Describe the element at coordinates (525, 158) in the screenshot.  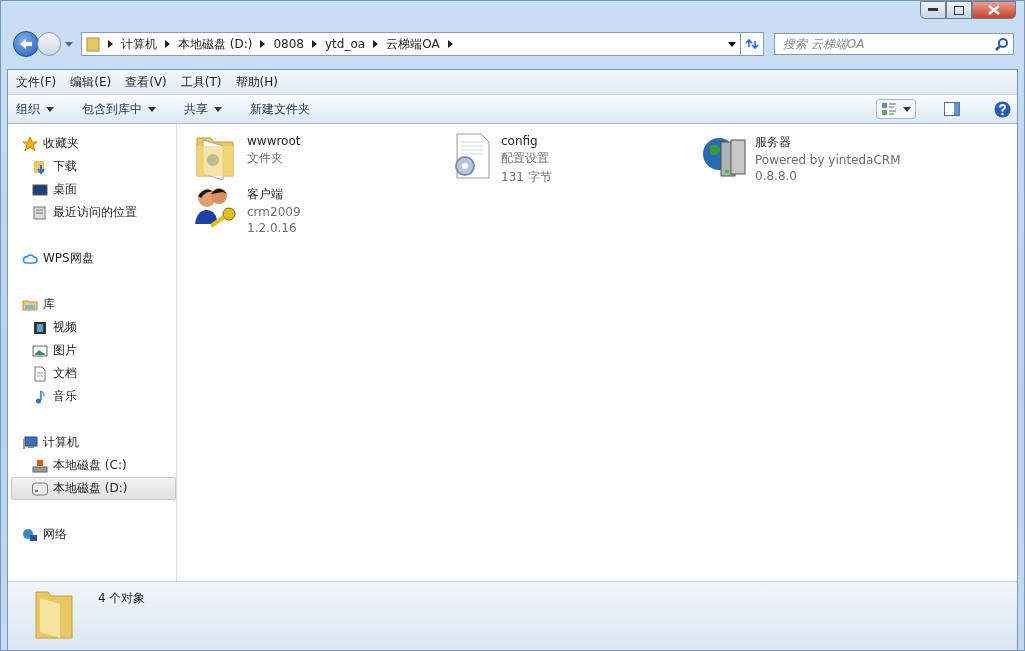
I see `file-detail: 配置设置` at that location.